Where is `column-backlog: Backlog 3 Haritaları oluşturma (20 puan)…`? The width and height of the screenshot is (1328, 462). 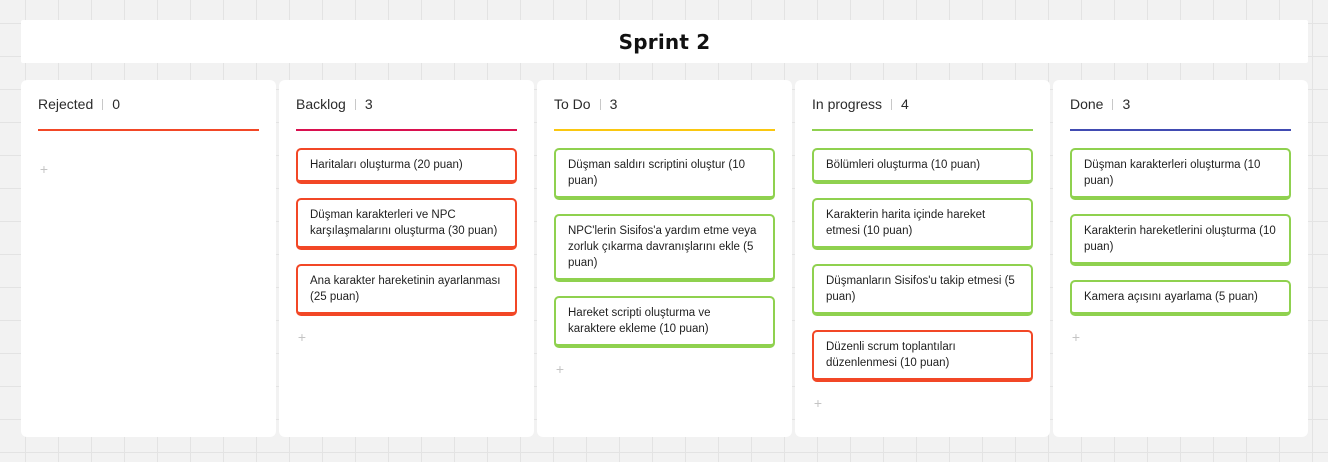 column-backlog: Backlog 3 Haritaları oluşturma (20 puan)… is located at coordinates (406, 258).